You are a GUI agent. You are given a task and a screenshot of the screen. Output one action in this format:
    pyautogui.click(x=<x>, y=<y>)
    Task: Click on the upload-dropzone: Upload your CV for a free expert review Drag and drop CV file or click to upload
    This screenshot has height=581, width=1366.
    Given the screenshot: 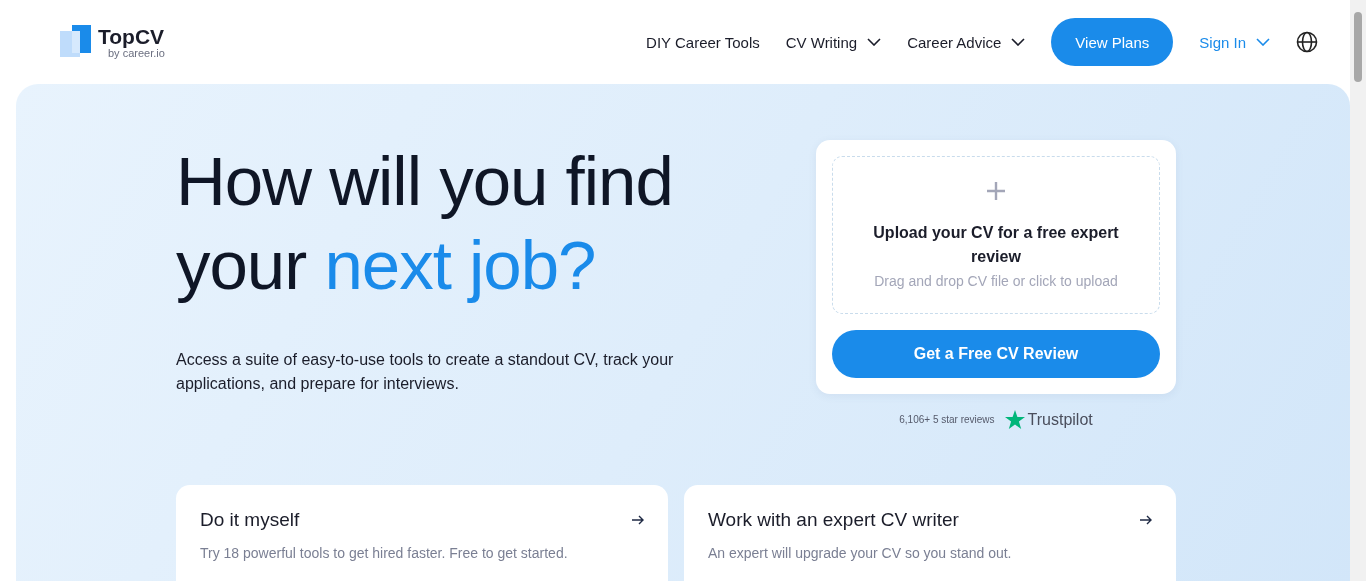 What is the action you would take?
    pyautogui.click(x=996, y=235)
    